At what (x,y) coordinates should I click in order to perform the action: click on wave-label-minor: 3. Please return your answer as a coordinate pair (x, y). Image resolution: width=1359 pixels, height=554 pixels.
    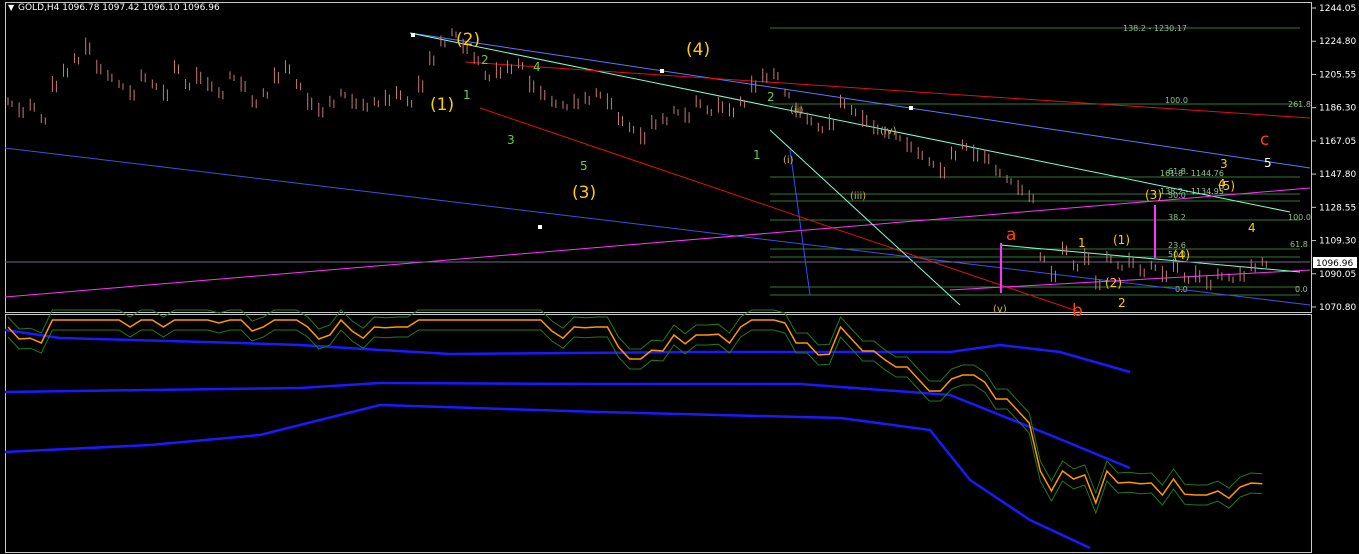
    Looking at the image, I should click on (511, 140).